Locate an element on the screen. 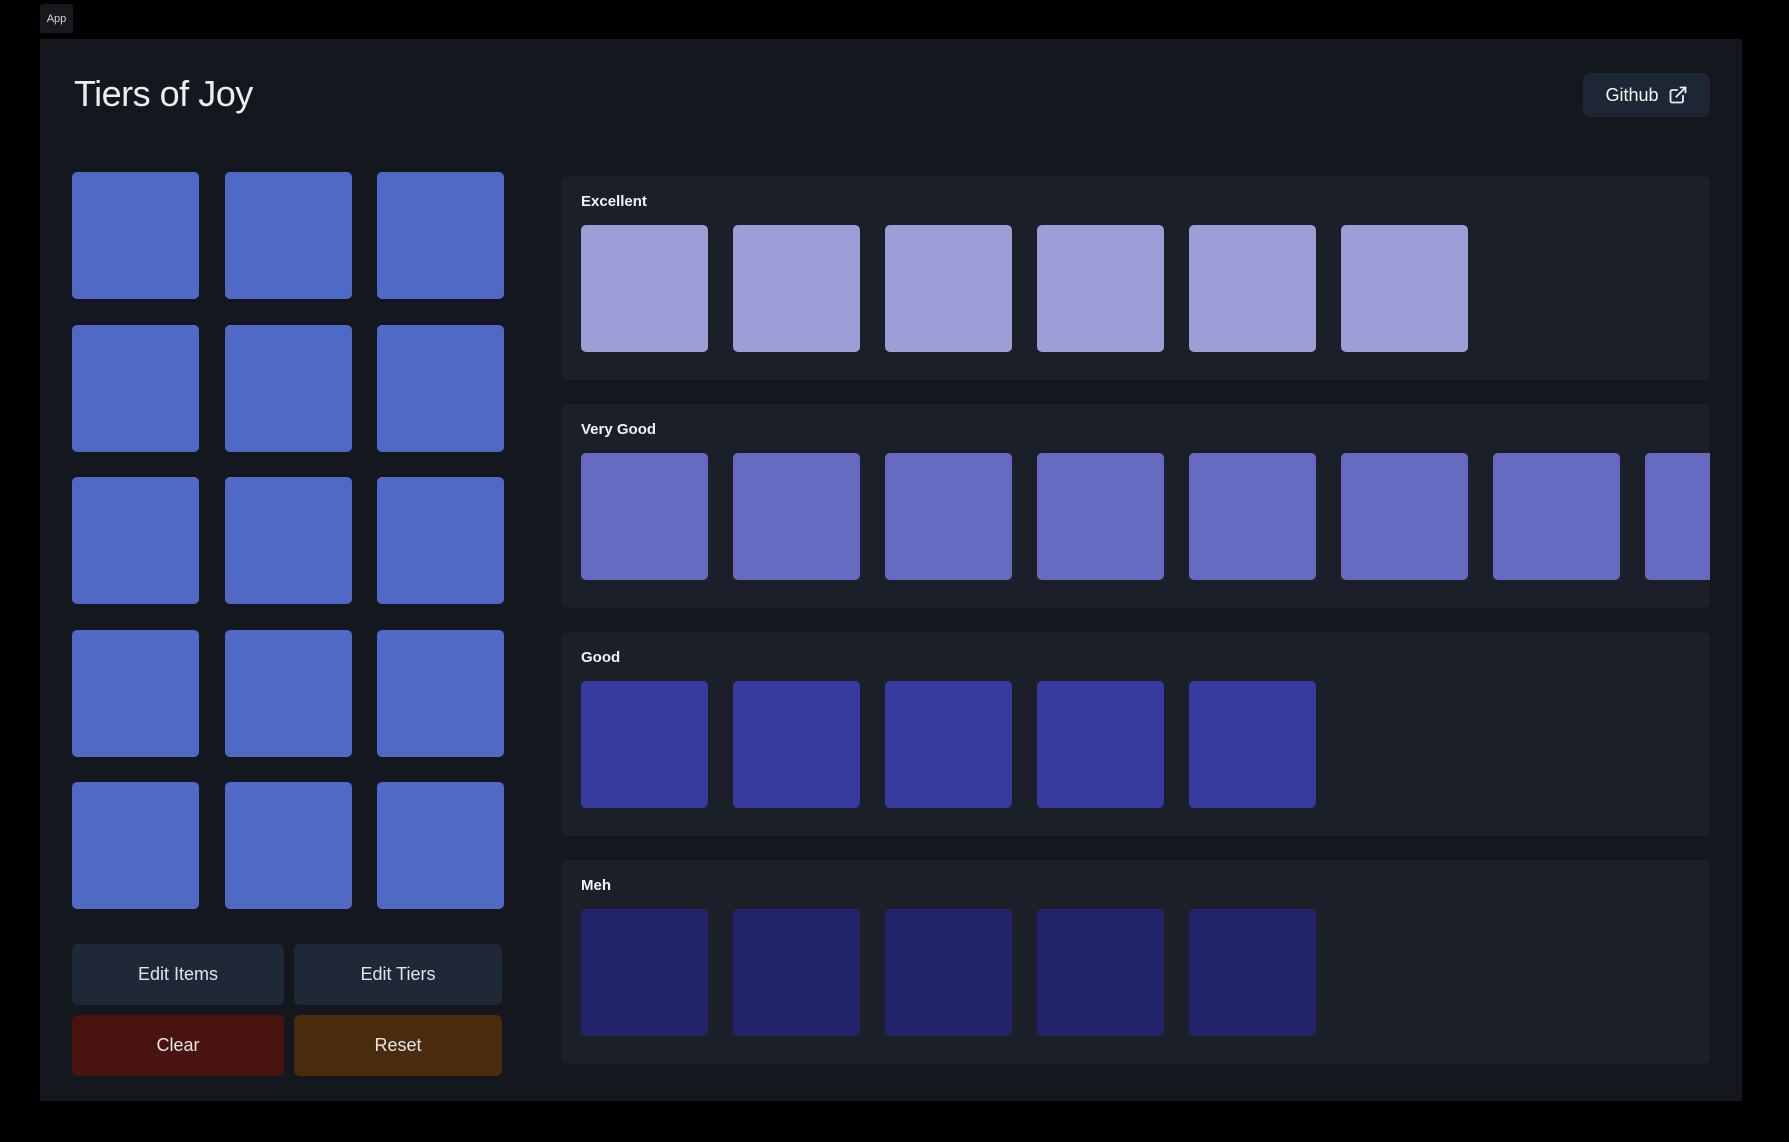 The width and height of the screenshot is (1789, 1142). tier-row: Excellent is located at coordinates (1135, 278).